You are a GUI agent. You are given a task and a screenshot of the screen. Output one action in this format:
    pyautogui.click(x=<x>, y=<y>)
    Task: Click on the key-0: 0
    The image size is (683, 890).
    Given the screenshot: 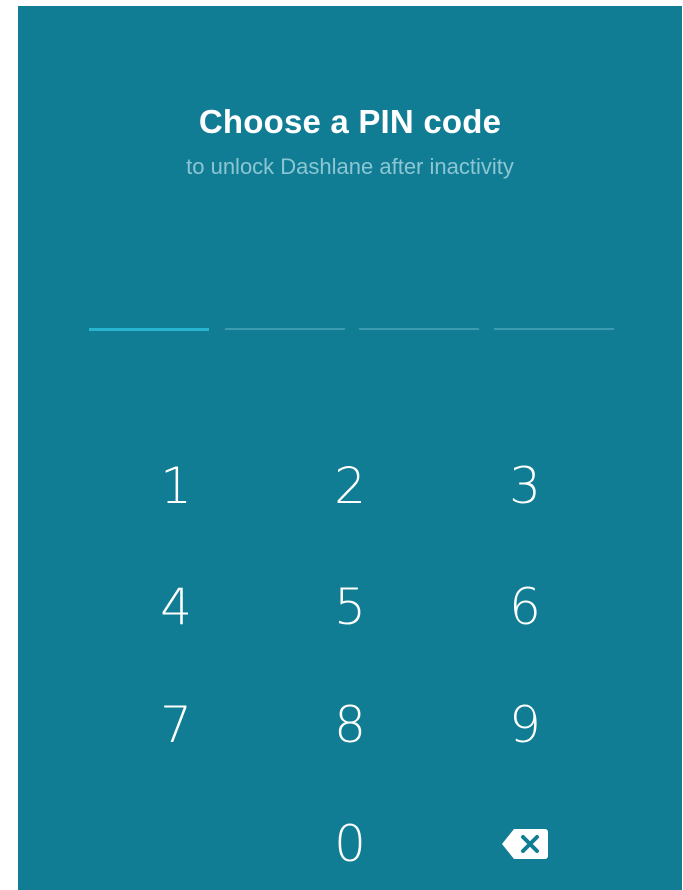 What is the action you would take?
    pyautogui.click(x=350, y=842)
    